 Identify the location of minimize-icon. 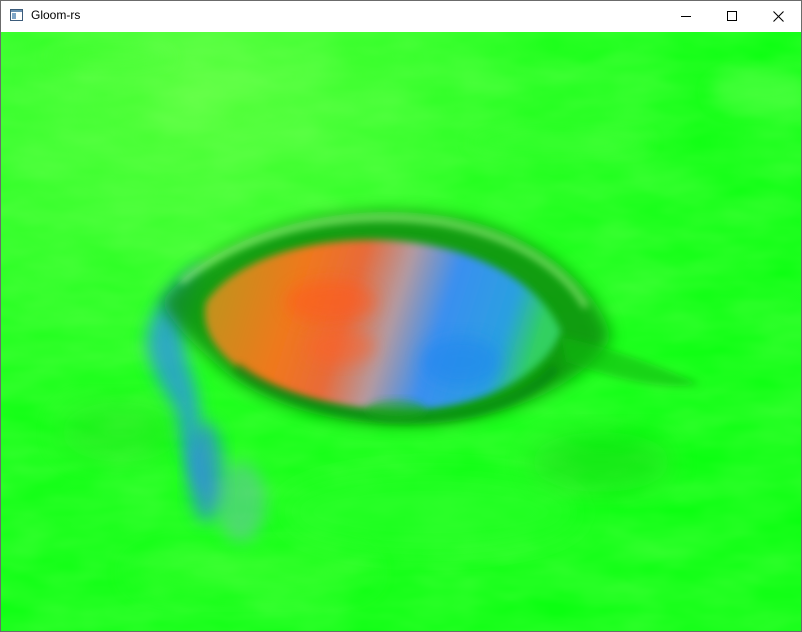
(686, 16).